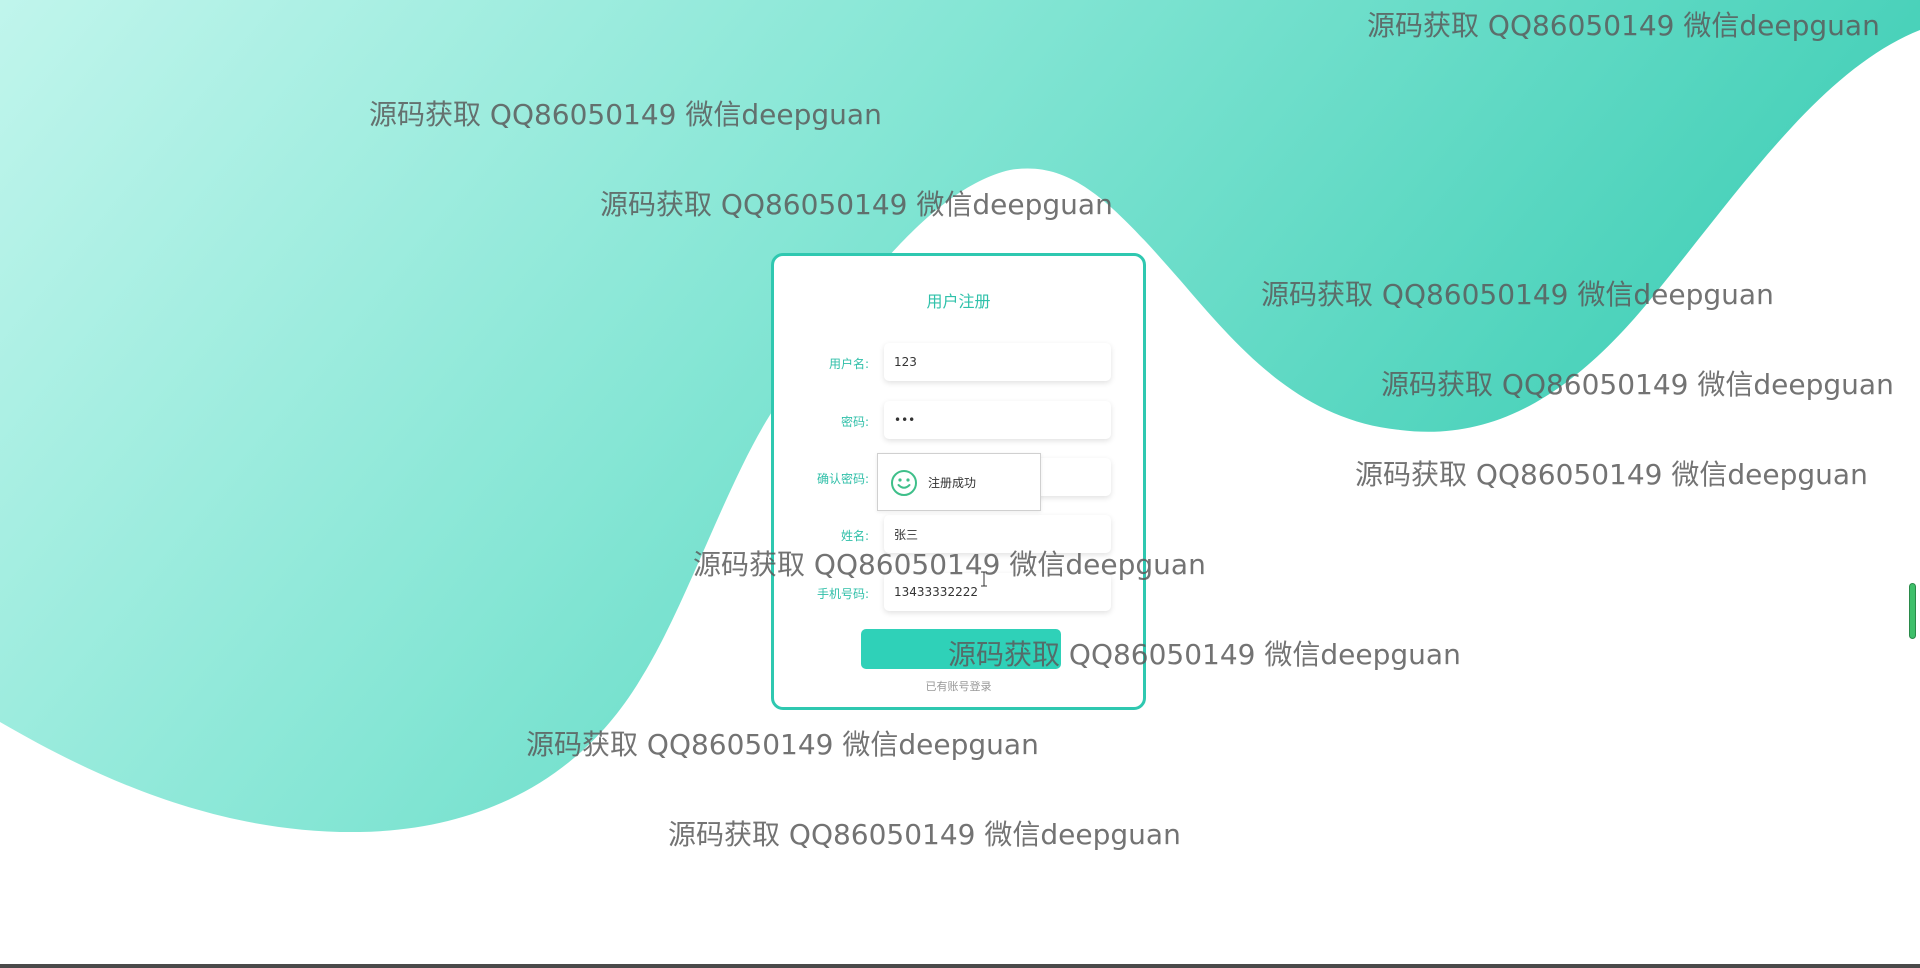  Describe the element at coordinates (952, 483) in the screenshot. I see `toast-message: 注册成功` at that location.